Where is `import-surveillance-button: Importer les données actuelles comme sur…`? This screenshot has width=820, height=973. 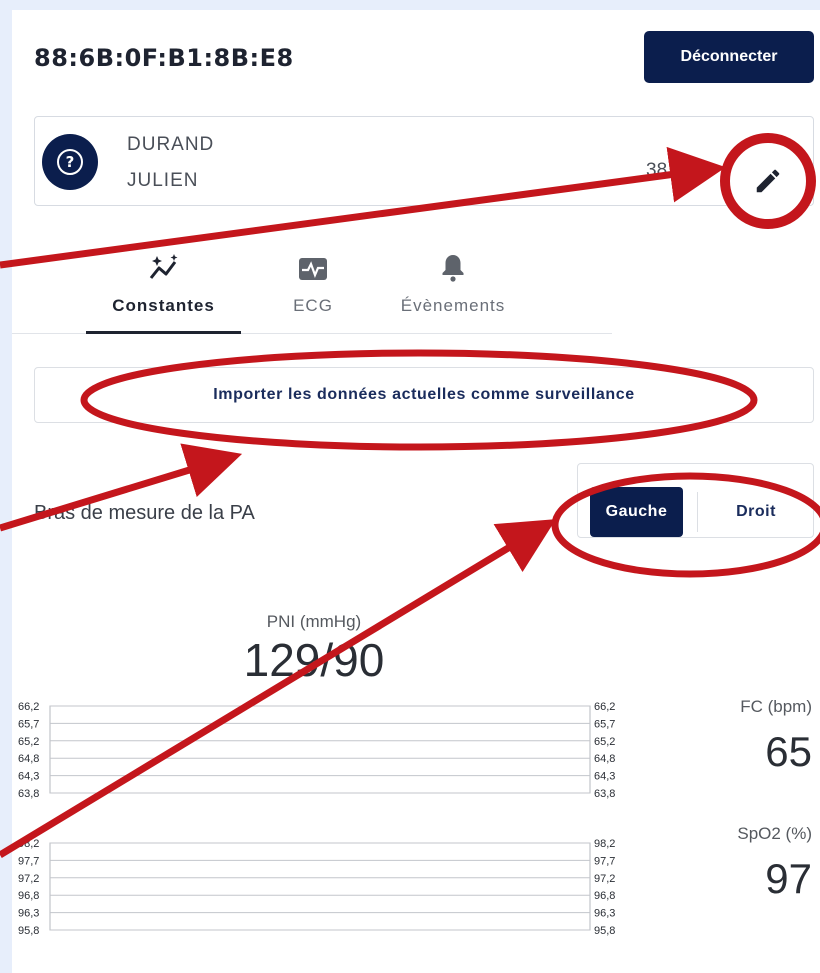
import-surveillance-button: Importer les données actuelles comme sur… is located at coordinates (424, 395).